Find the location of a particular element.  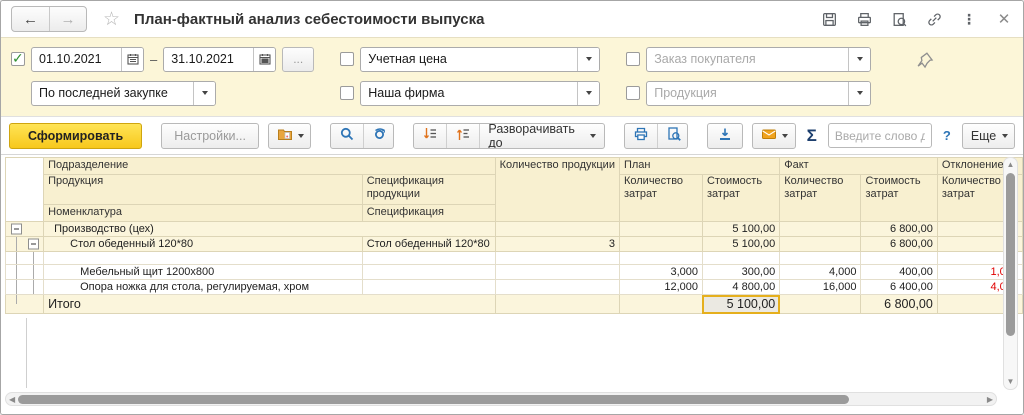

horizontal-scrollbar: ◀ ▶ is located at coordinates (501, 399).